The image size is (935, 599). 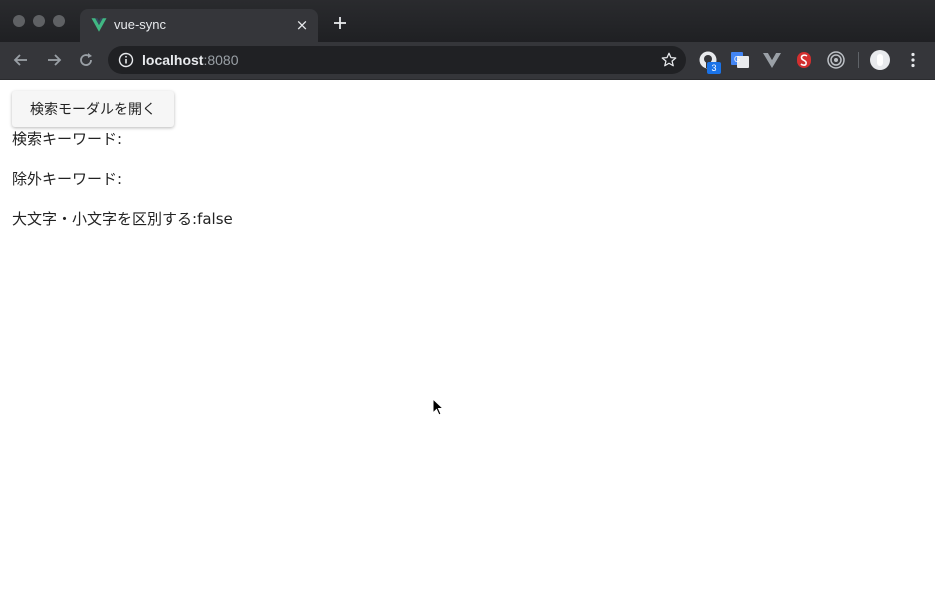 I want to click on tab-close-icon: ×, so click(x=302, y=25).